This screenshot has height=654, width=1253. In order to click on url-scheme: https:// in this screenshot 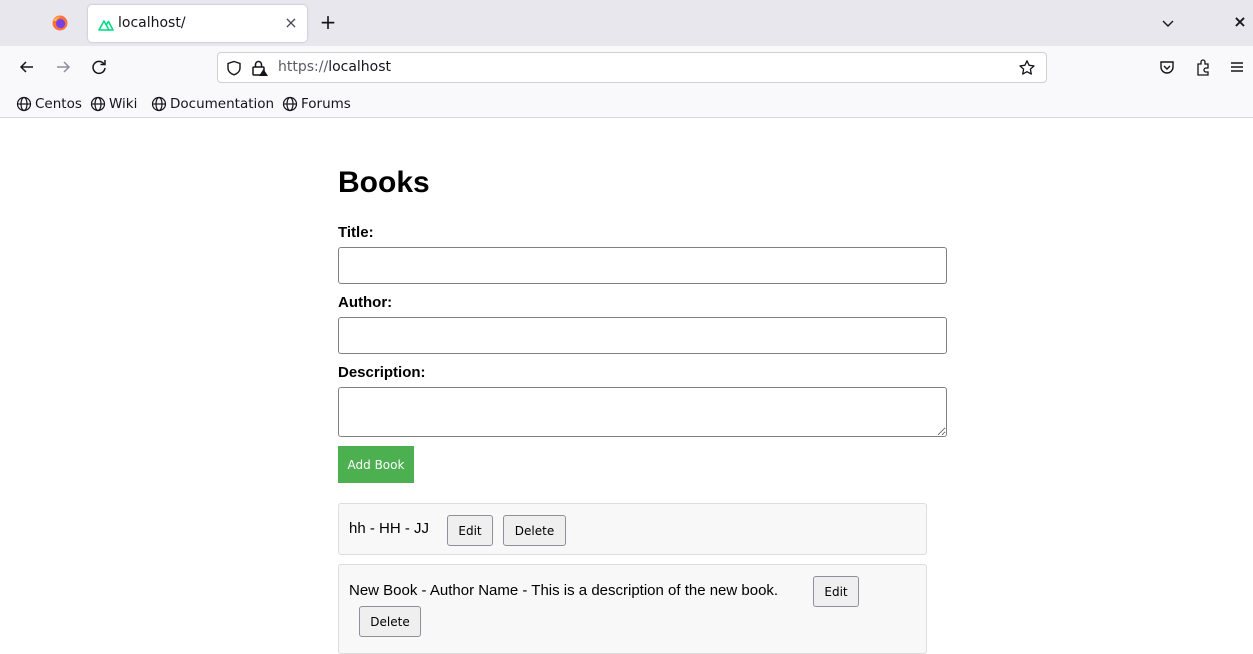, I will do `click(303, 67)`.